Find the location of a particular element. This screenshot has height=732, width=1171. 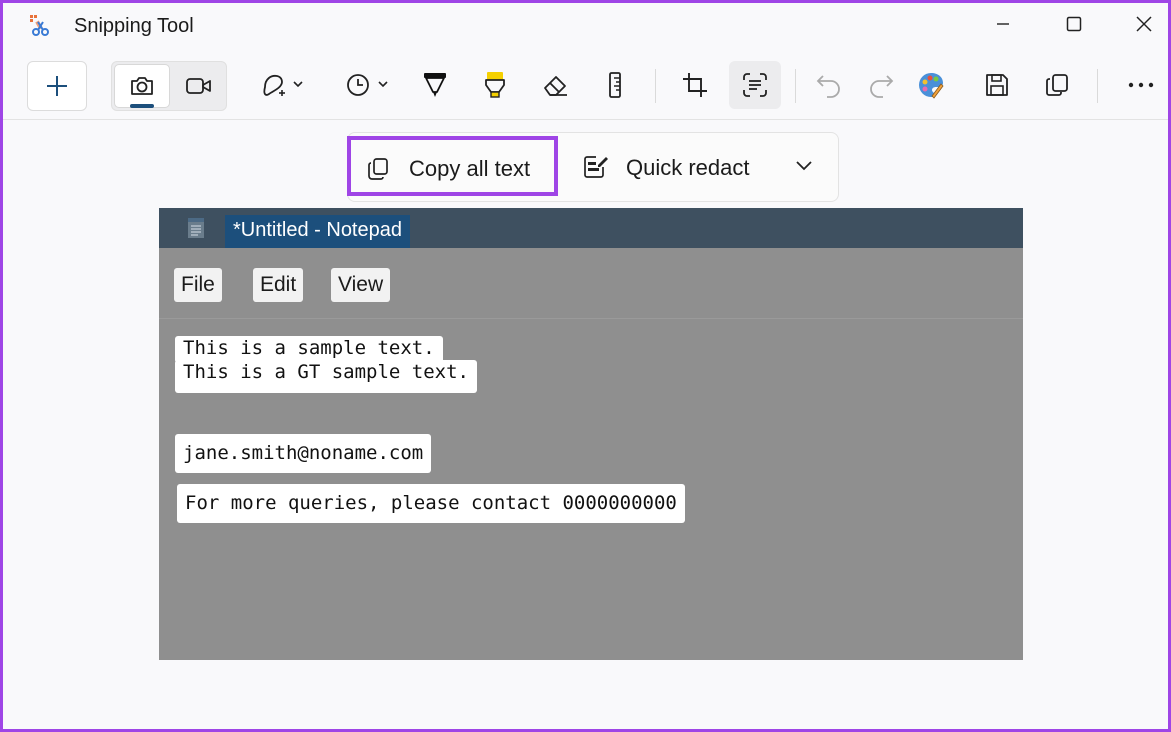

snipping-tool-logo-icon is located at coordinates (39, 25).